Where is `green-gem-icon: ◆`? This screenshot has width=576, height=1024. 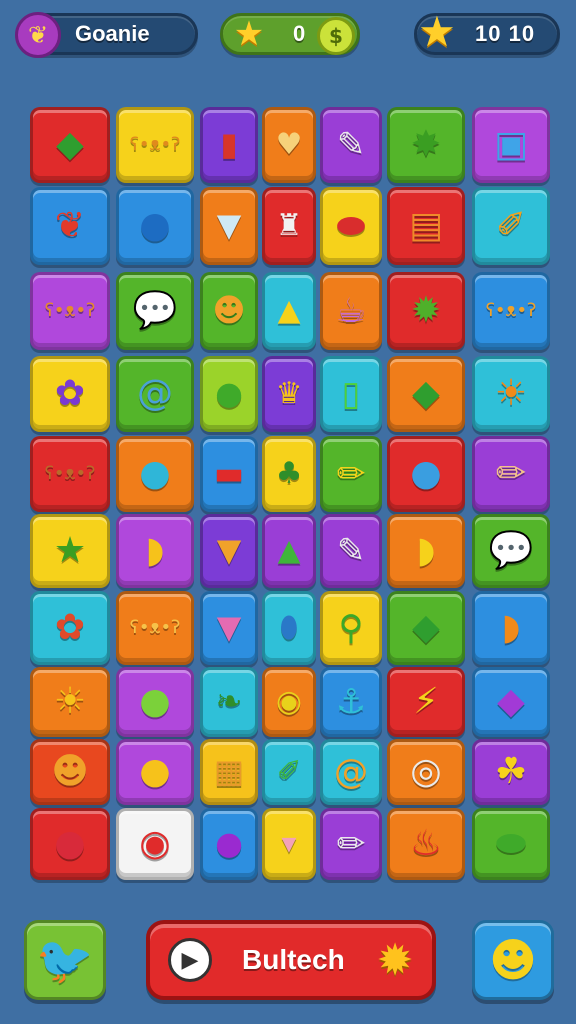
green-gem-icon: ◆ is located at coordinates (426, 393).